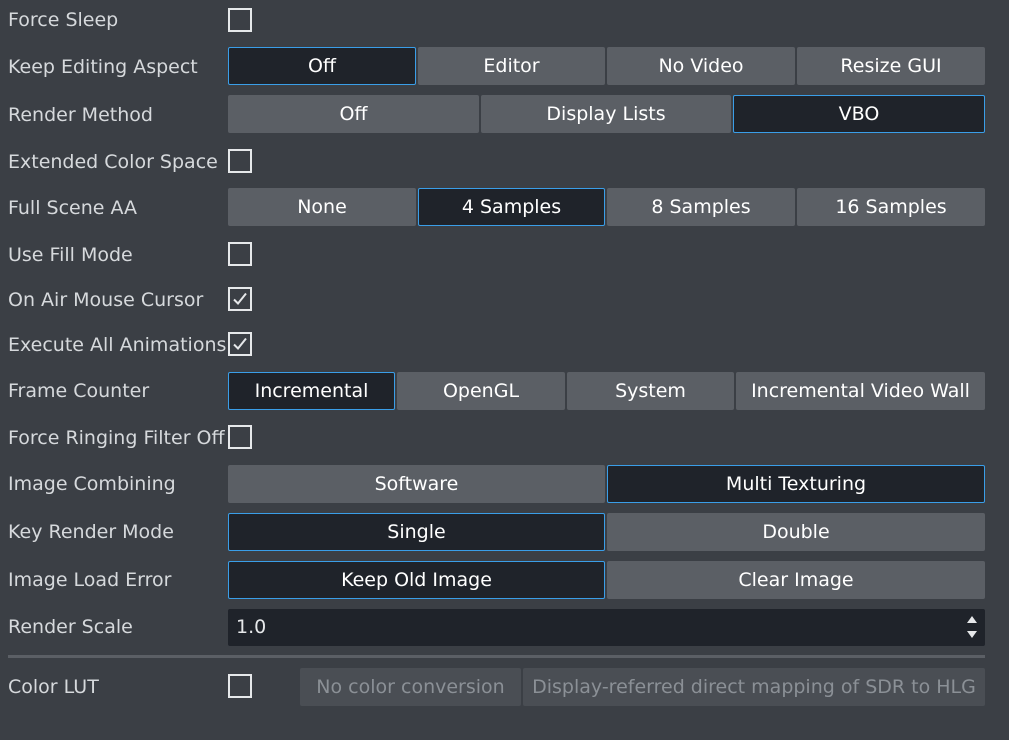 The height and width of the screenshot is (740, 1009). What do you see at coordinates (322, 66) in the screenshot?
I see `keep-editing-aspect-off-button: Off` at bounding box center [322, 66].